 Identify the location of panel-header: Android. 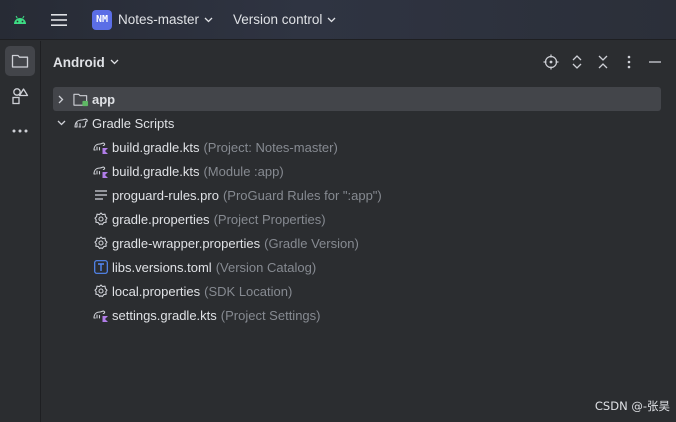
(358, 62).